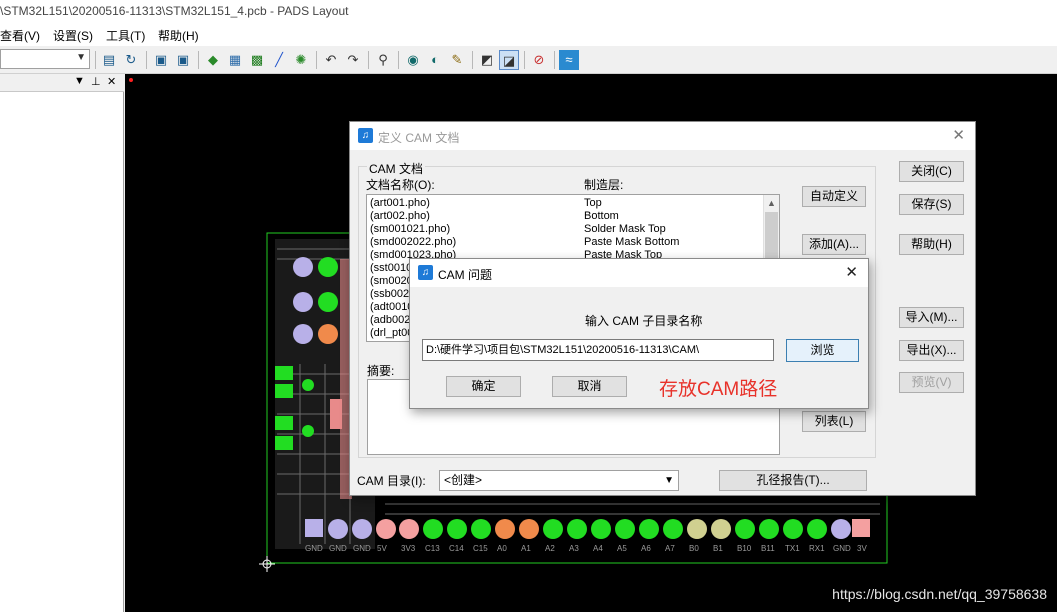 This screenshot has width=1057, height=612. What do you see at coordinates (524, 242) in the screenshot?
I see `list-item: (smd002022.pho) Paste Mask Bottom` at bounding box center [524, 242].